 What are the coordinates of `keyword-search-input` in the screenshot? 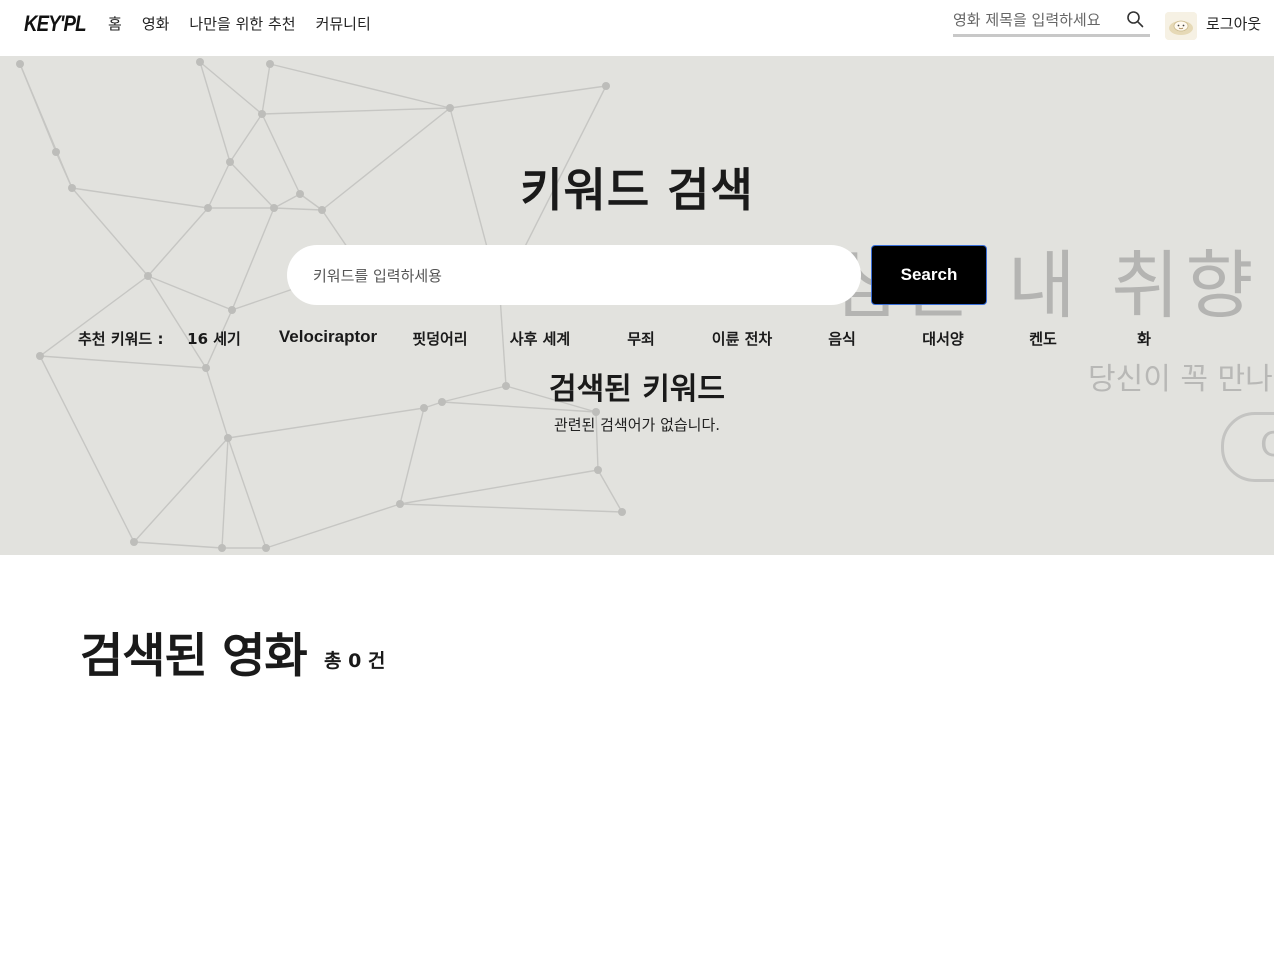 It's located at (573, 276).